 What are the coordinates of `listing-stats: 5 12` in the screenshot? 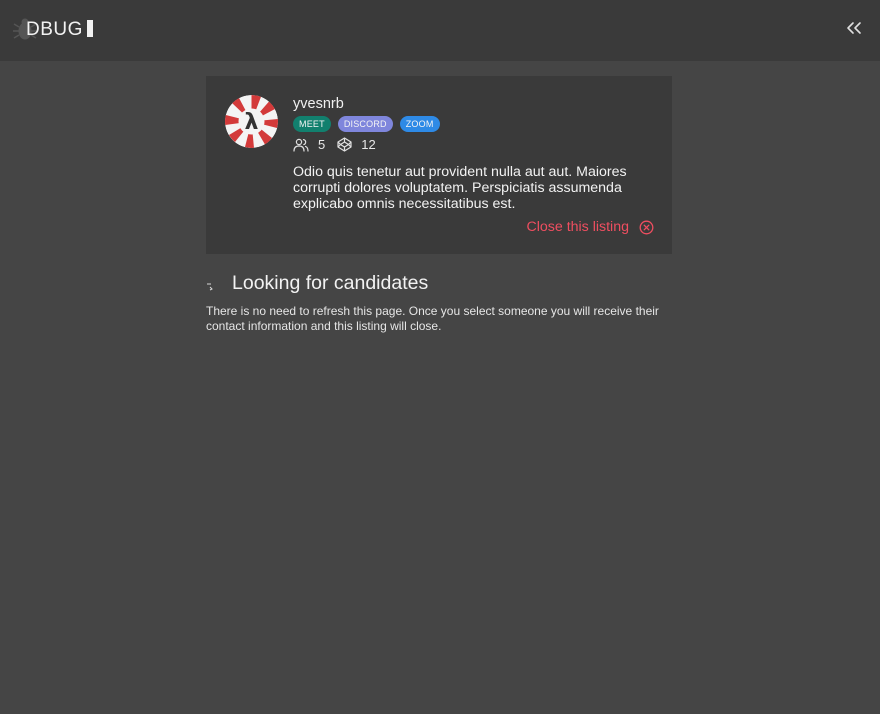 It's located at (340, 144).